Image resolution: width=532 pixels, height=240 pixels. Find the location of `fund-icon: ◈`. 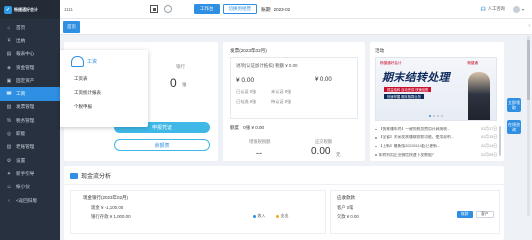

fund-icon: ◈ is located at coordinates (9, 67).